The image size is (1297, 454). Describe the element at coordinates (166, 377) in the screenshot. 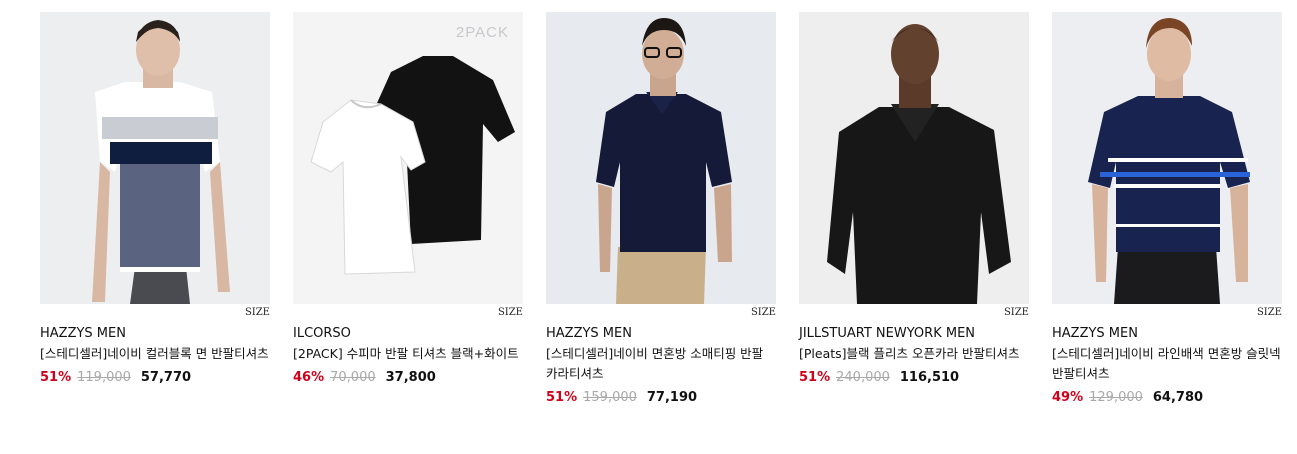

I see `sale-price: 57,770` at that location.